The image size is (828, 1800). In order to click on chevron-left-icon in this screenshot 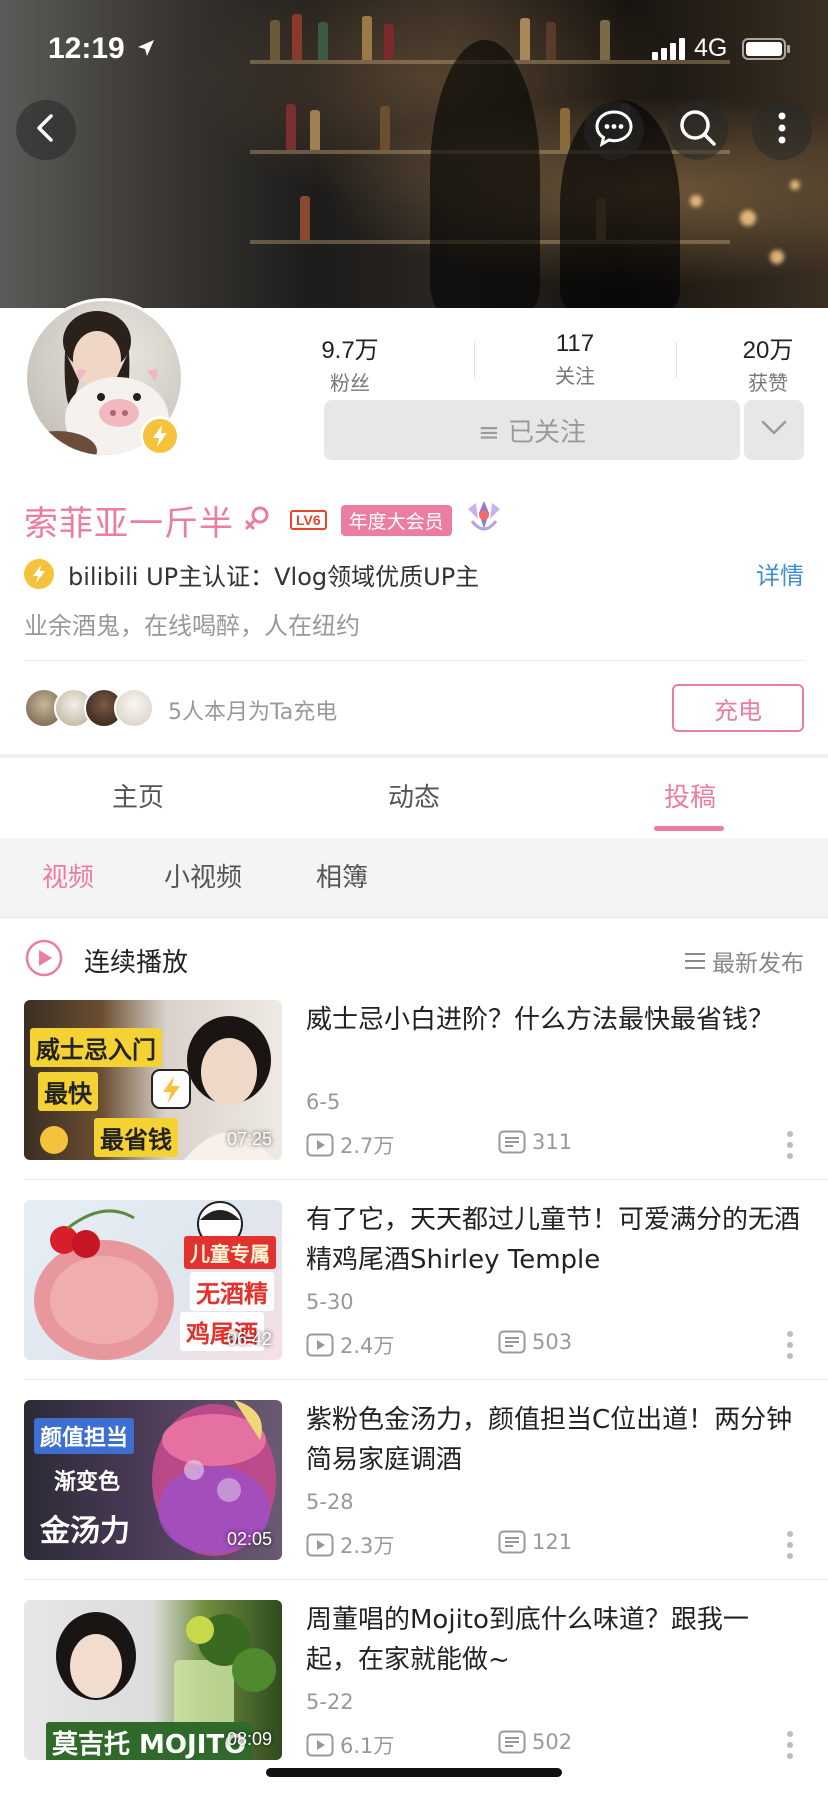, I will do `click(46, 130)`.